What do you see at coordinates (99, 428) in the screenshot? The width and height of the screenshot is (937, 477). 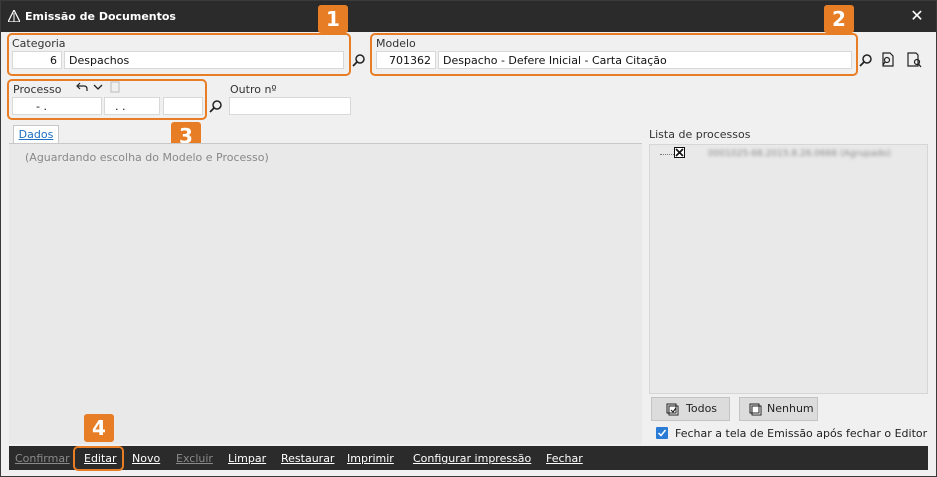 I see `callout-badge-4: 4` at bounding box center [99, 428].